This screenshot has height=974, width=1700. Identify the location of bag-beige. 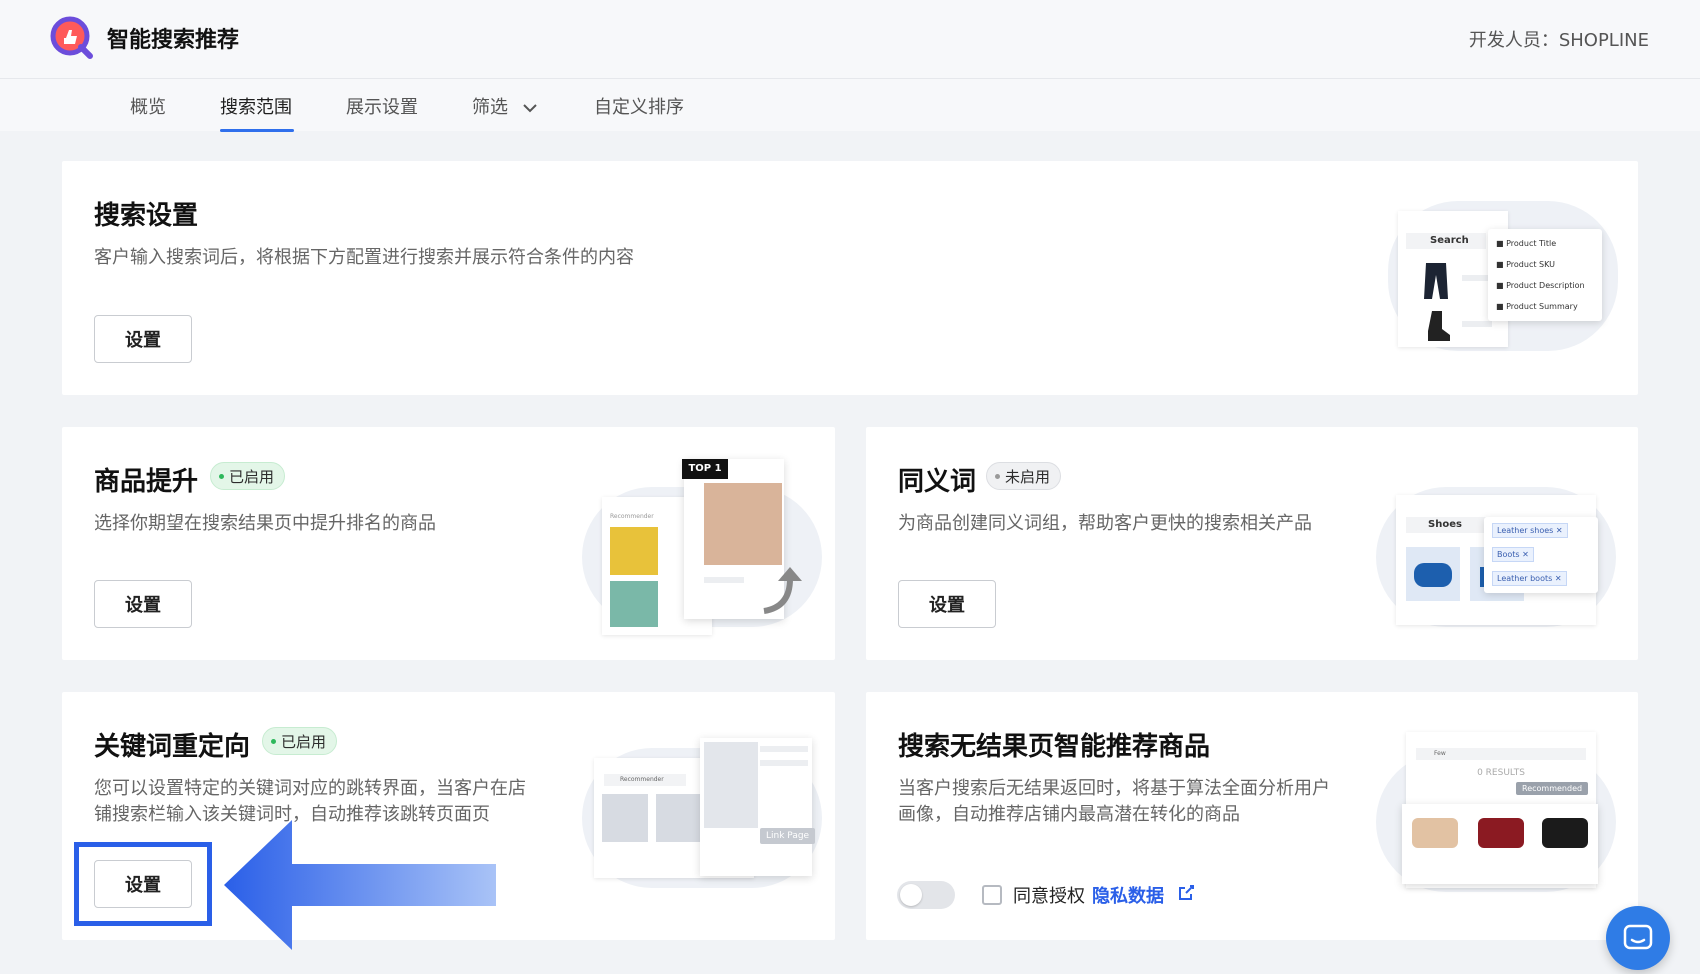
(1435, 833).